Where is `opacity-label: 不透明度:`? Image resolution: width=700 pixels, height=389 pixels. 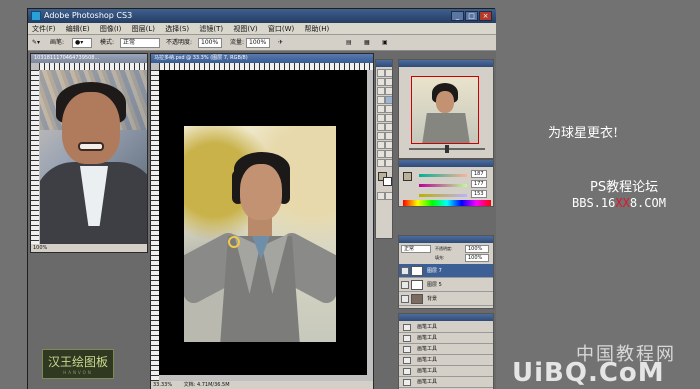 opacity-label: 不透明度: is located at coordinates (179, 42).